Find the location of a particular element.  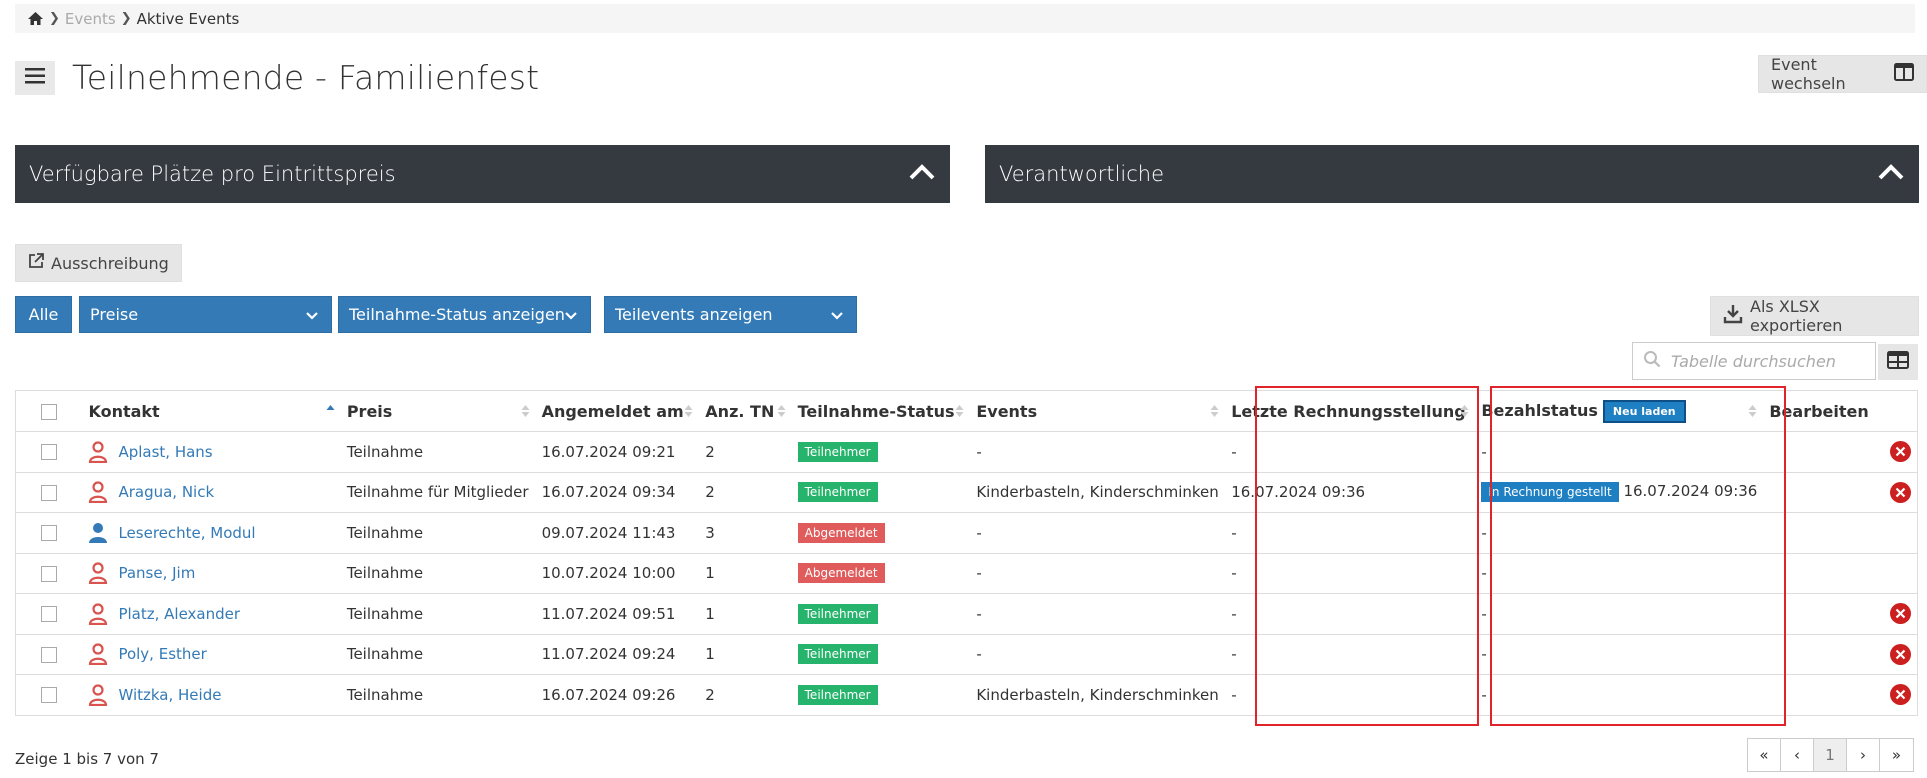

header-status: Teilnahme-Status is located at coordinates (881, 411).